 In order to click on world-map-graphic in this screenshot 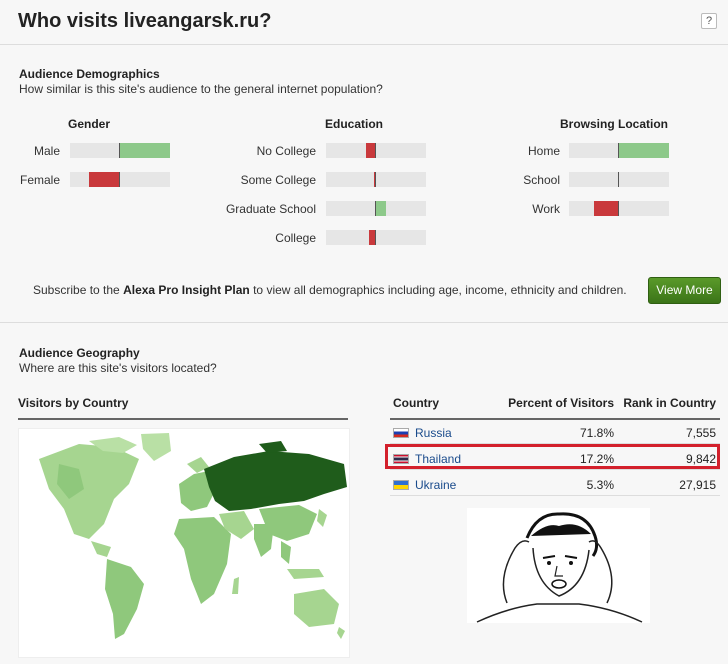, I will do `click(193, 536)`.